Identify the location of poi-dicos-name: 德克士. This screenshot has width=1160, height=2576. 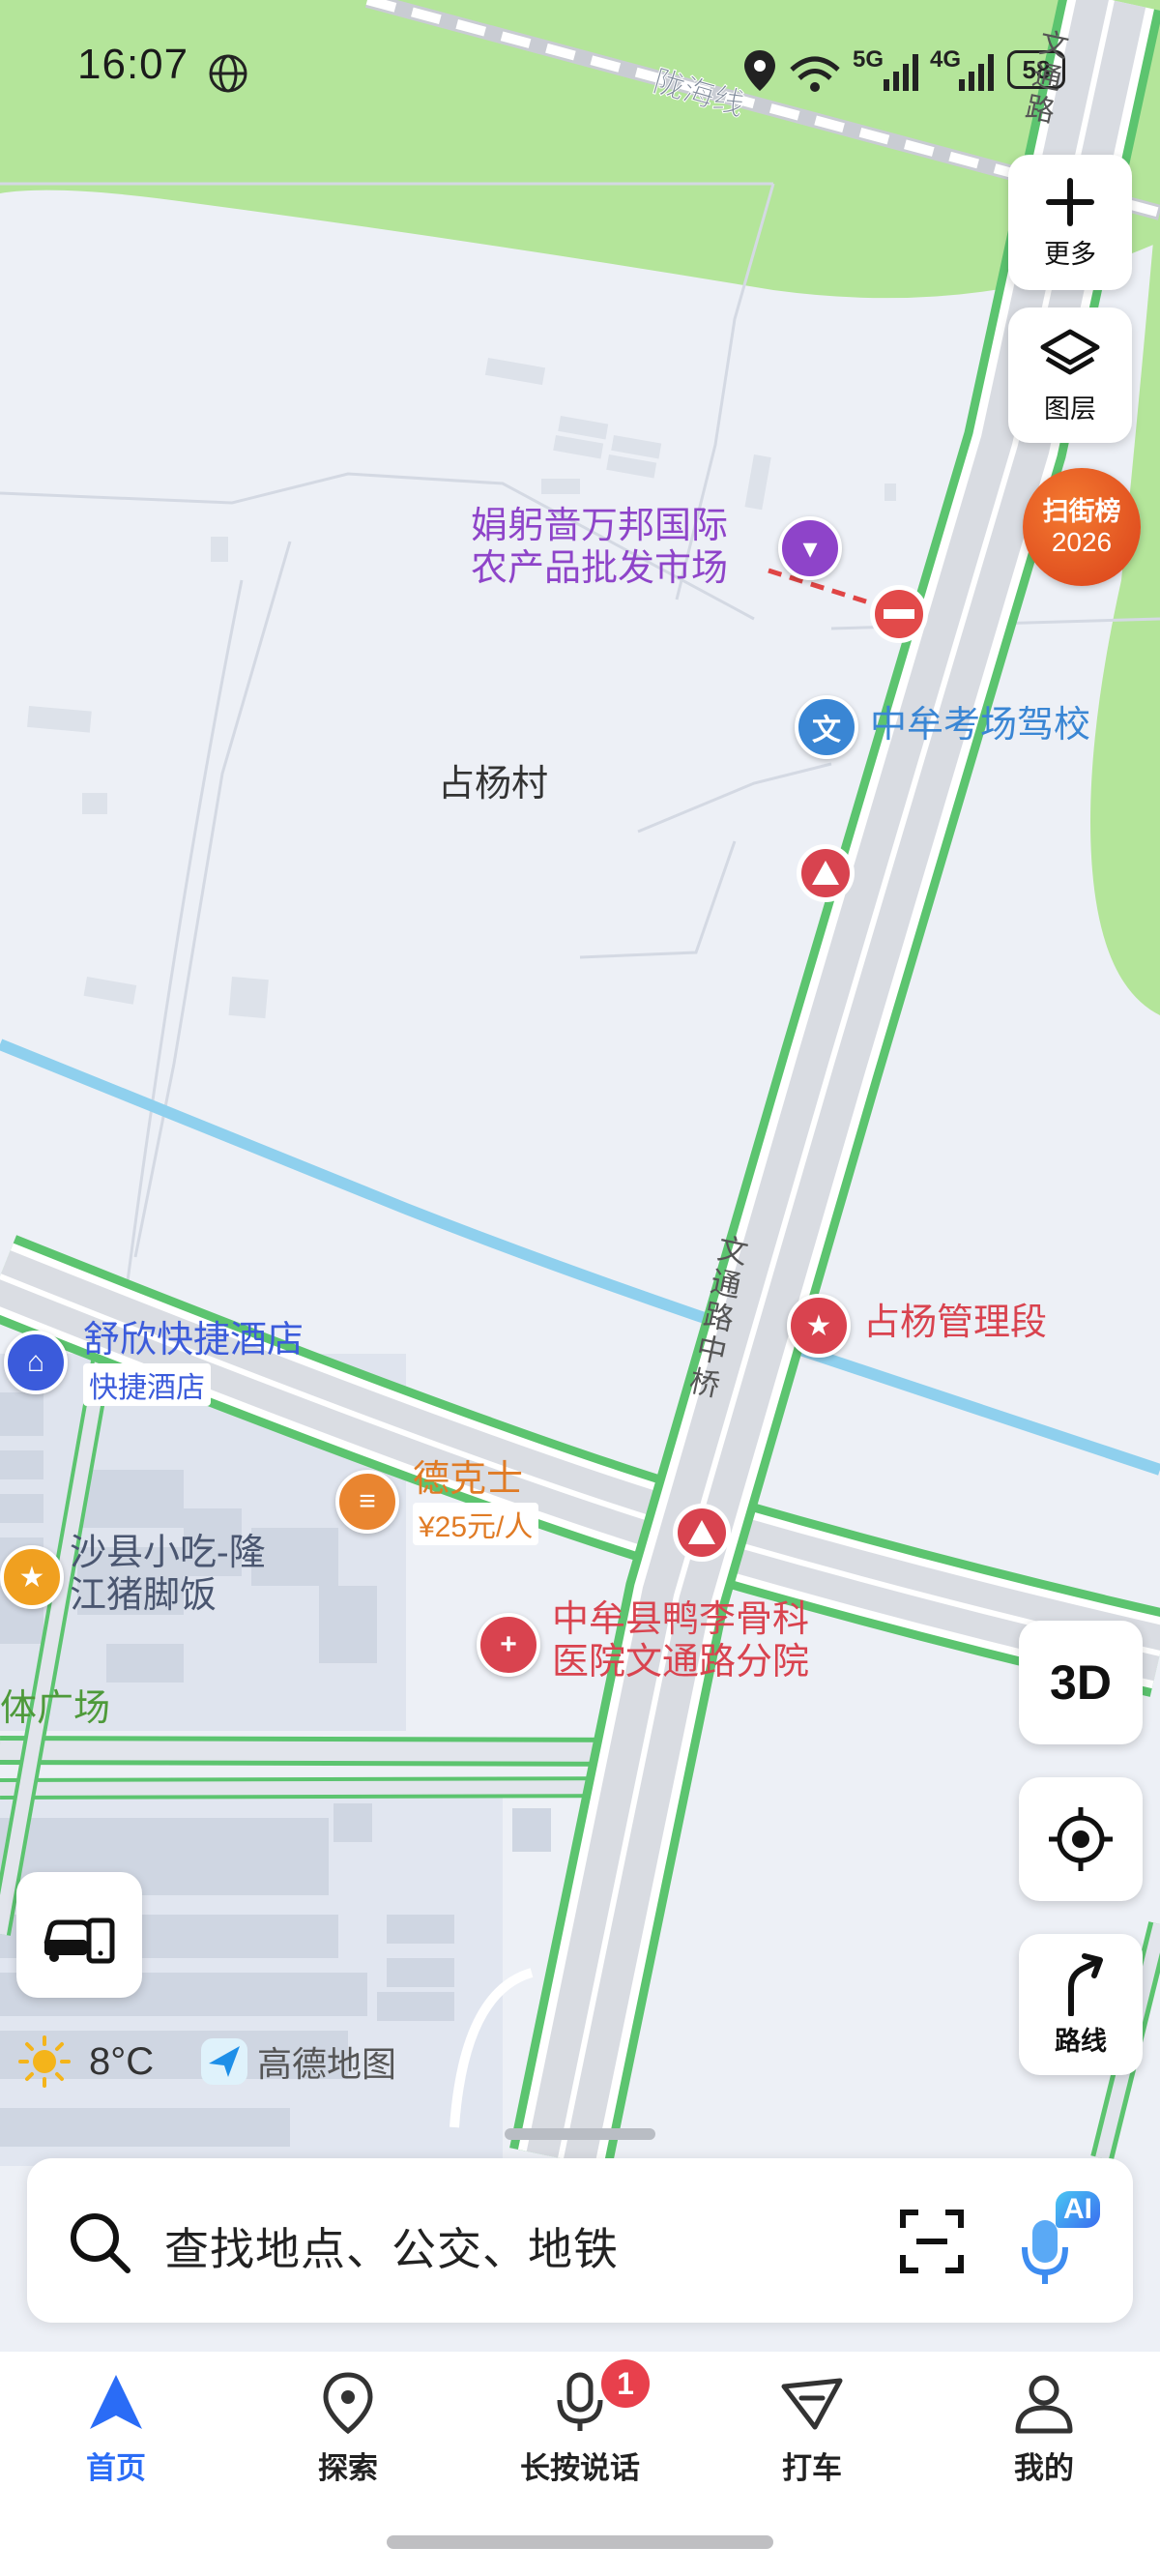
(469, 1479).